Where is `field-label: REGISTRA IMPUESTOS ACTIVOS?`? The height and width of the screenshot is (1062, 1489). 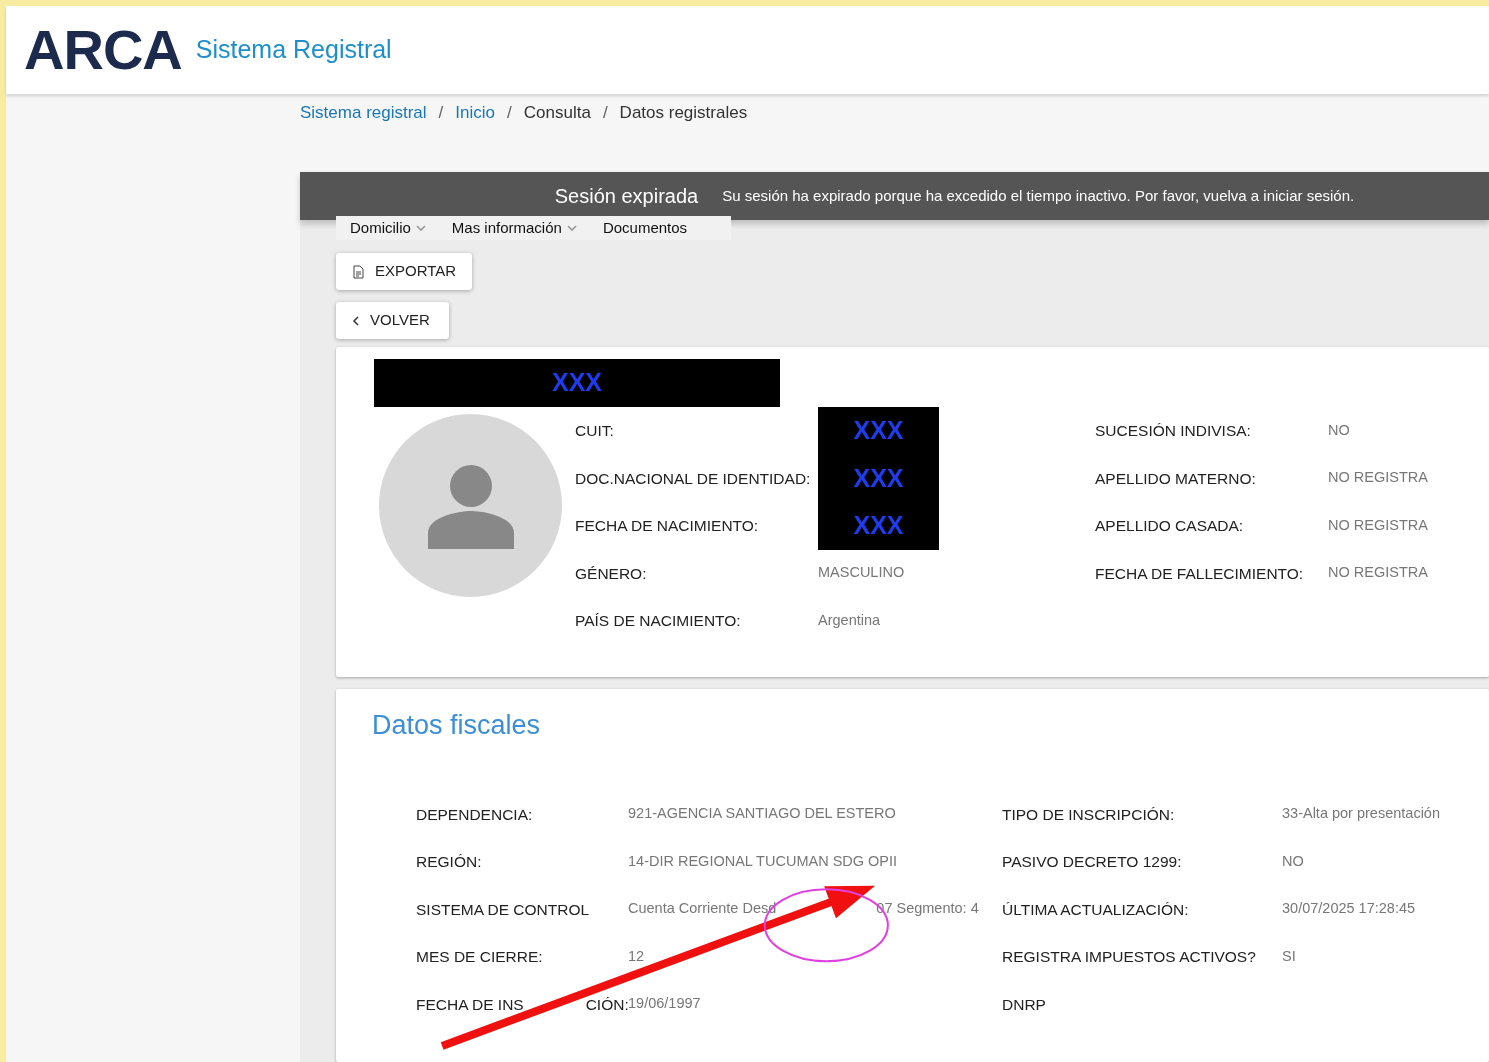 field-label: REGISTRA IMPUESTOS ACTIVOS? is located at coordinates (1129, 957).